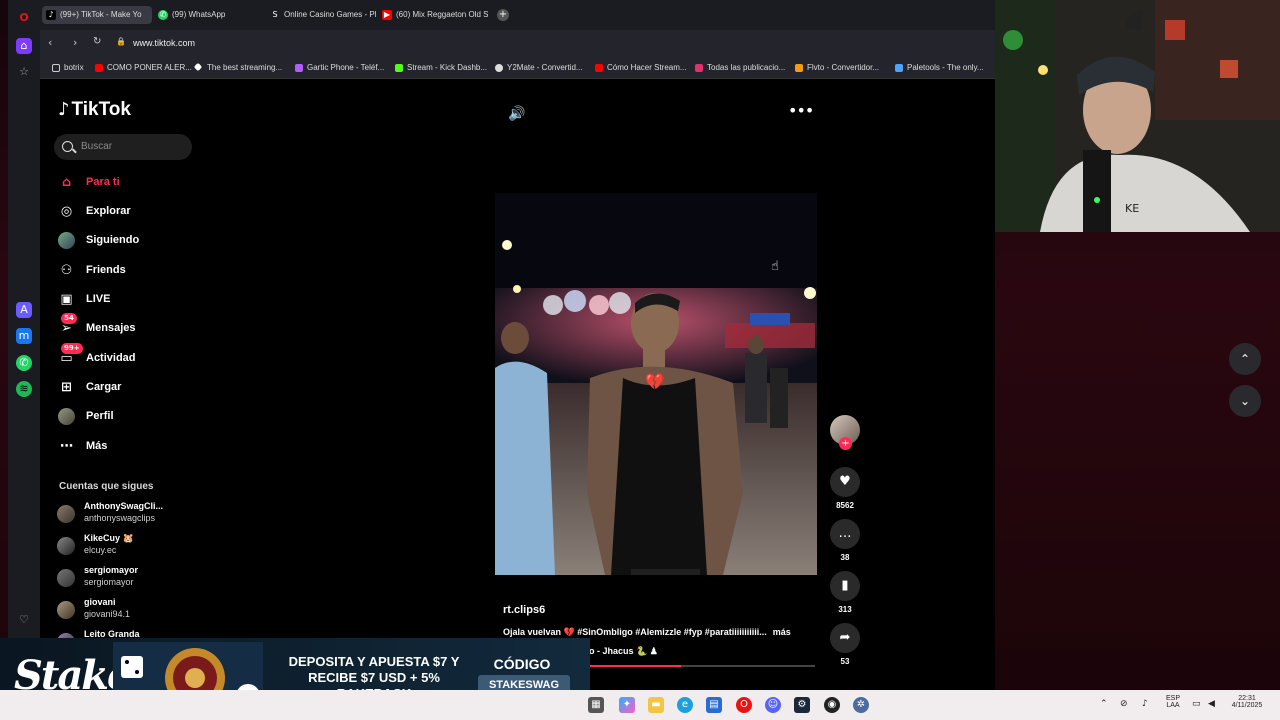 This screenshot has height=720, width=1280. I want to click on aria-icon: A, so click(24, 310).